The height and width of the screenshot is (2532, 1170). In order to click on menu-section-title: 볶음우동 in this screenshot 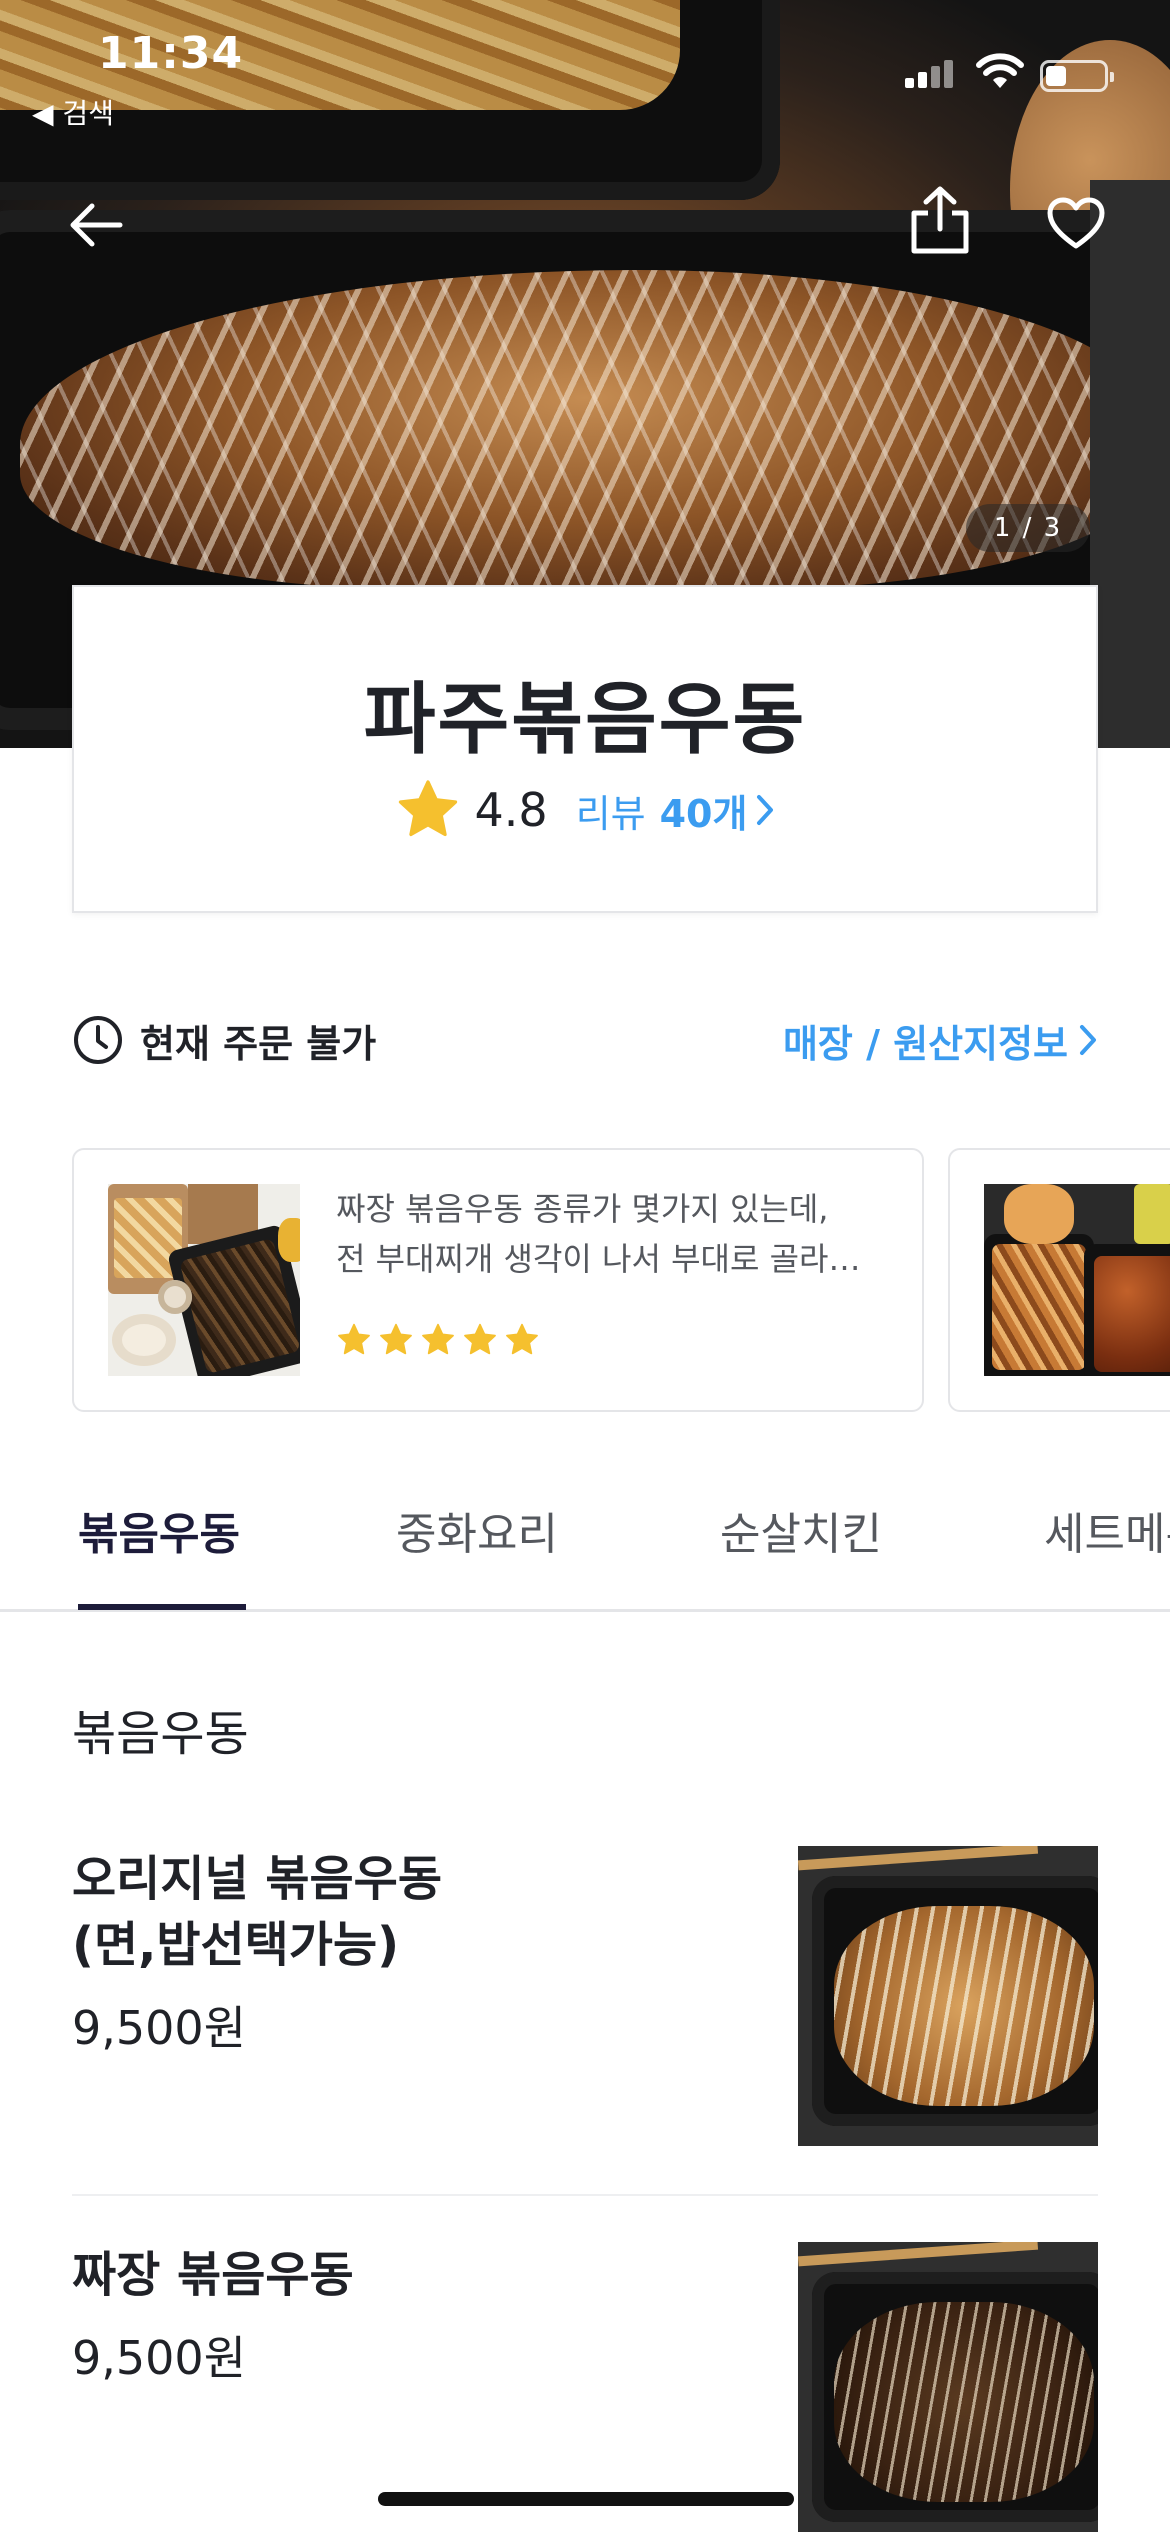, I will do `click(160, 1734)`.